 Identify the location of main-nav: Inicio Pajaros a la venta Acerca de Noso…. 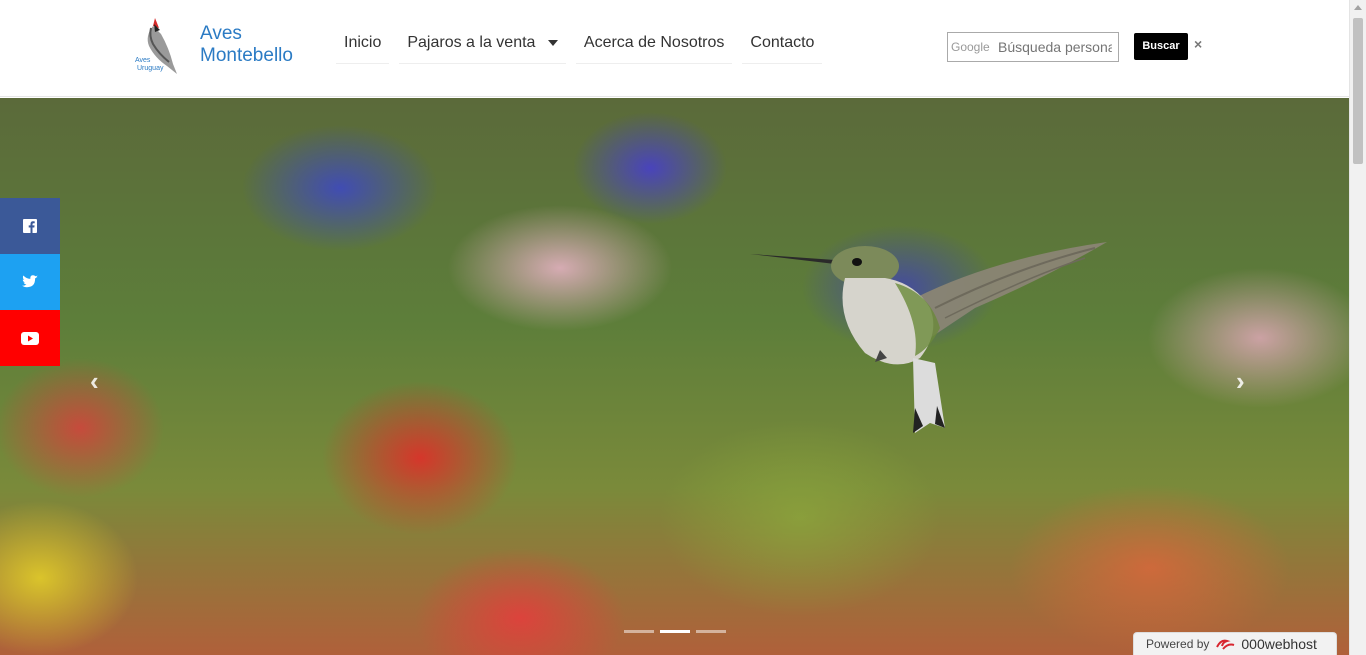
(579, 46).